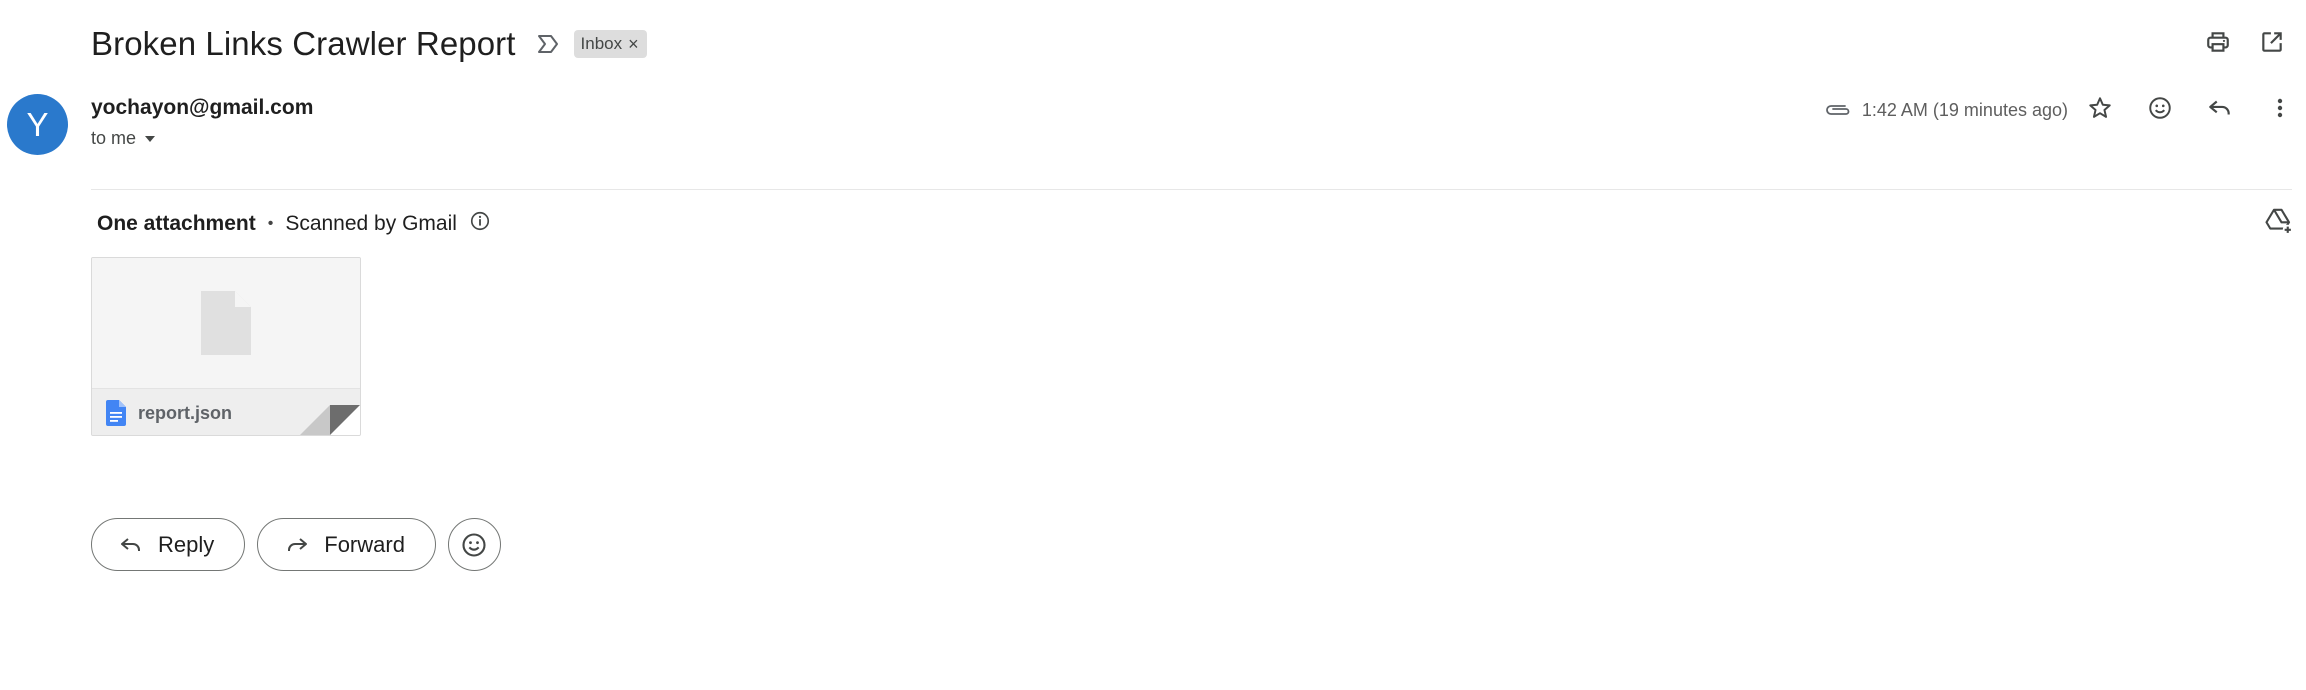 The height and width of the screenshot is (690, 2306). I want to click on recipients-label: to me, so click(114, 138).